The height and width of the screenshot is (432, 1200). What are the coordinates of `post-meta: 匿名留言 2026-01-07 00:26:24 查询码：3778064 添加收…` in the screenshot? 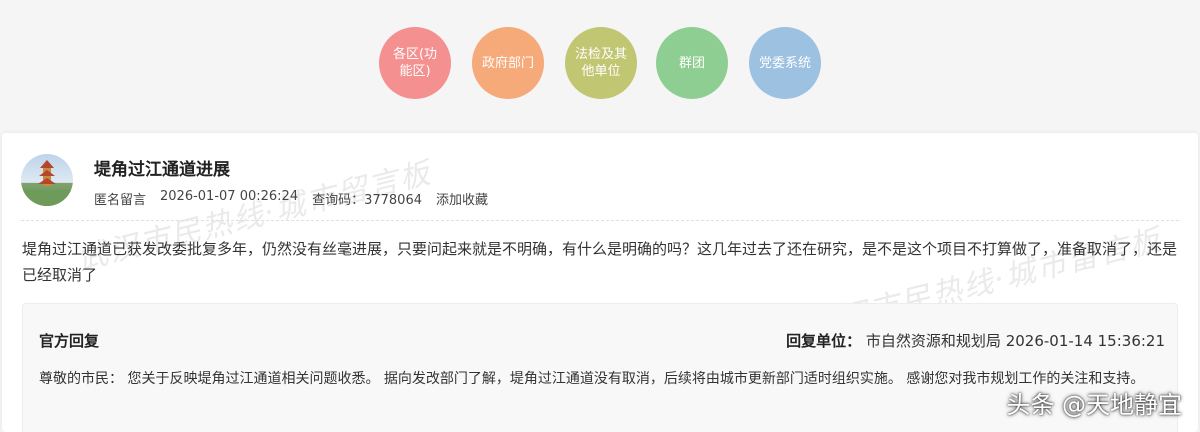 It's located at (291, 198).